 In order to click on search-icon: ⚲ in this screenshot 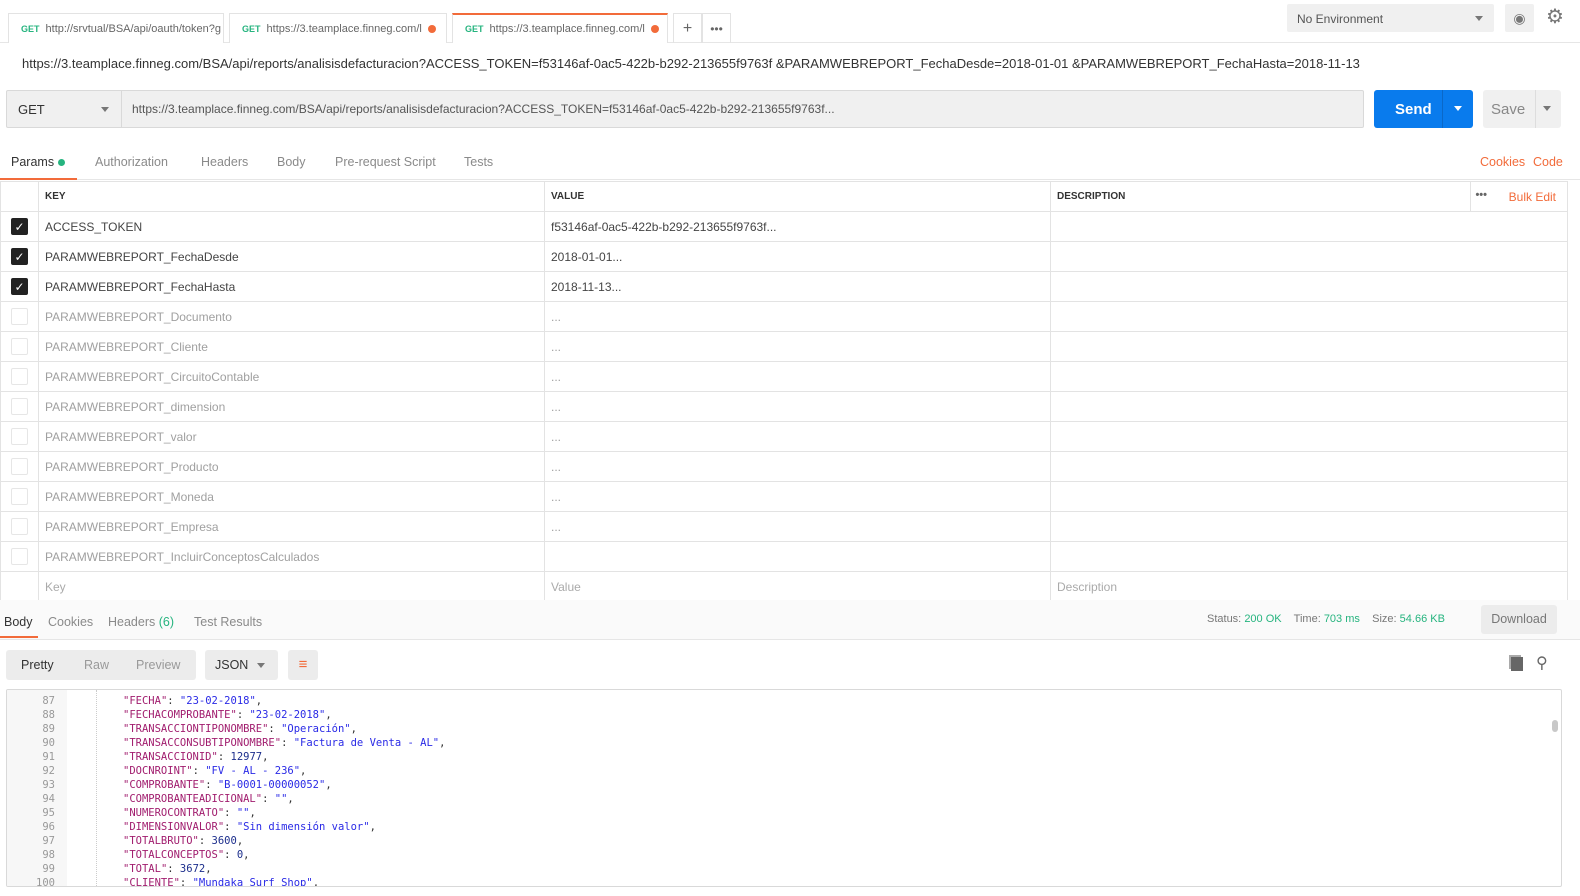, I will do `click(1542, 663)`.